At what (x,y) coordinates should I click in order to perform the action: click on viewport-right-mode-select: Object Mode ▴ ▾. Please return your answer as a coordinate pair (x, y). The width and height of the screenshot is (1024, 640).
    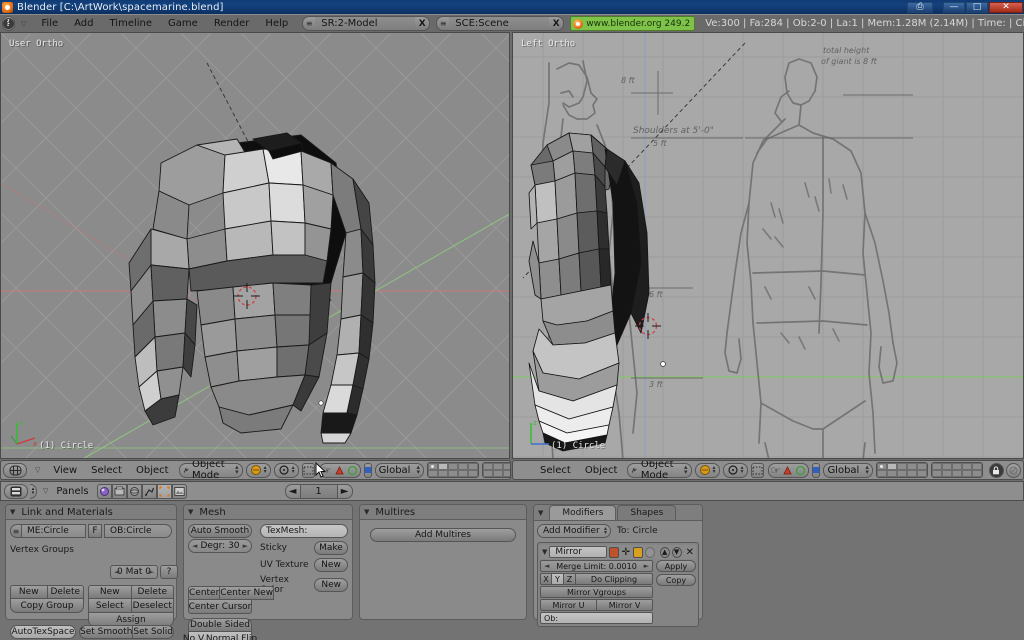
    Looking at the image, I should click on (659, 470).